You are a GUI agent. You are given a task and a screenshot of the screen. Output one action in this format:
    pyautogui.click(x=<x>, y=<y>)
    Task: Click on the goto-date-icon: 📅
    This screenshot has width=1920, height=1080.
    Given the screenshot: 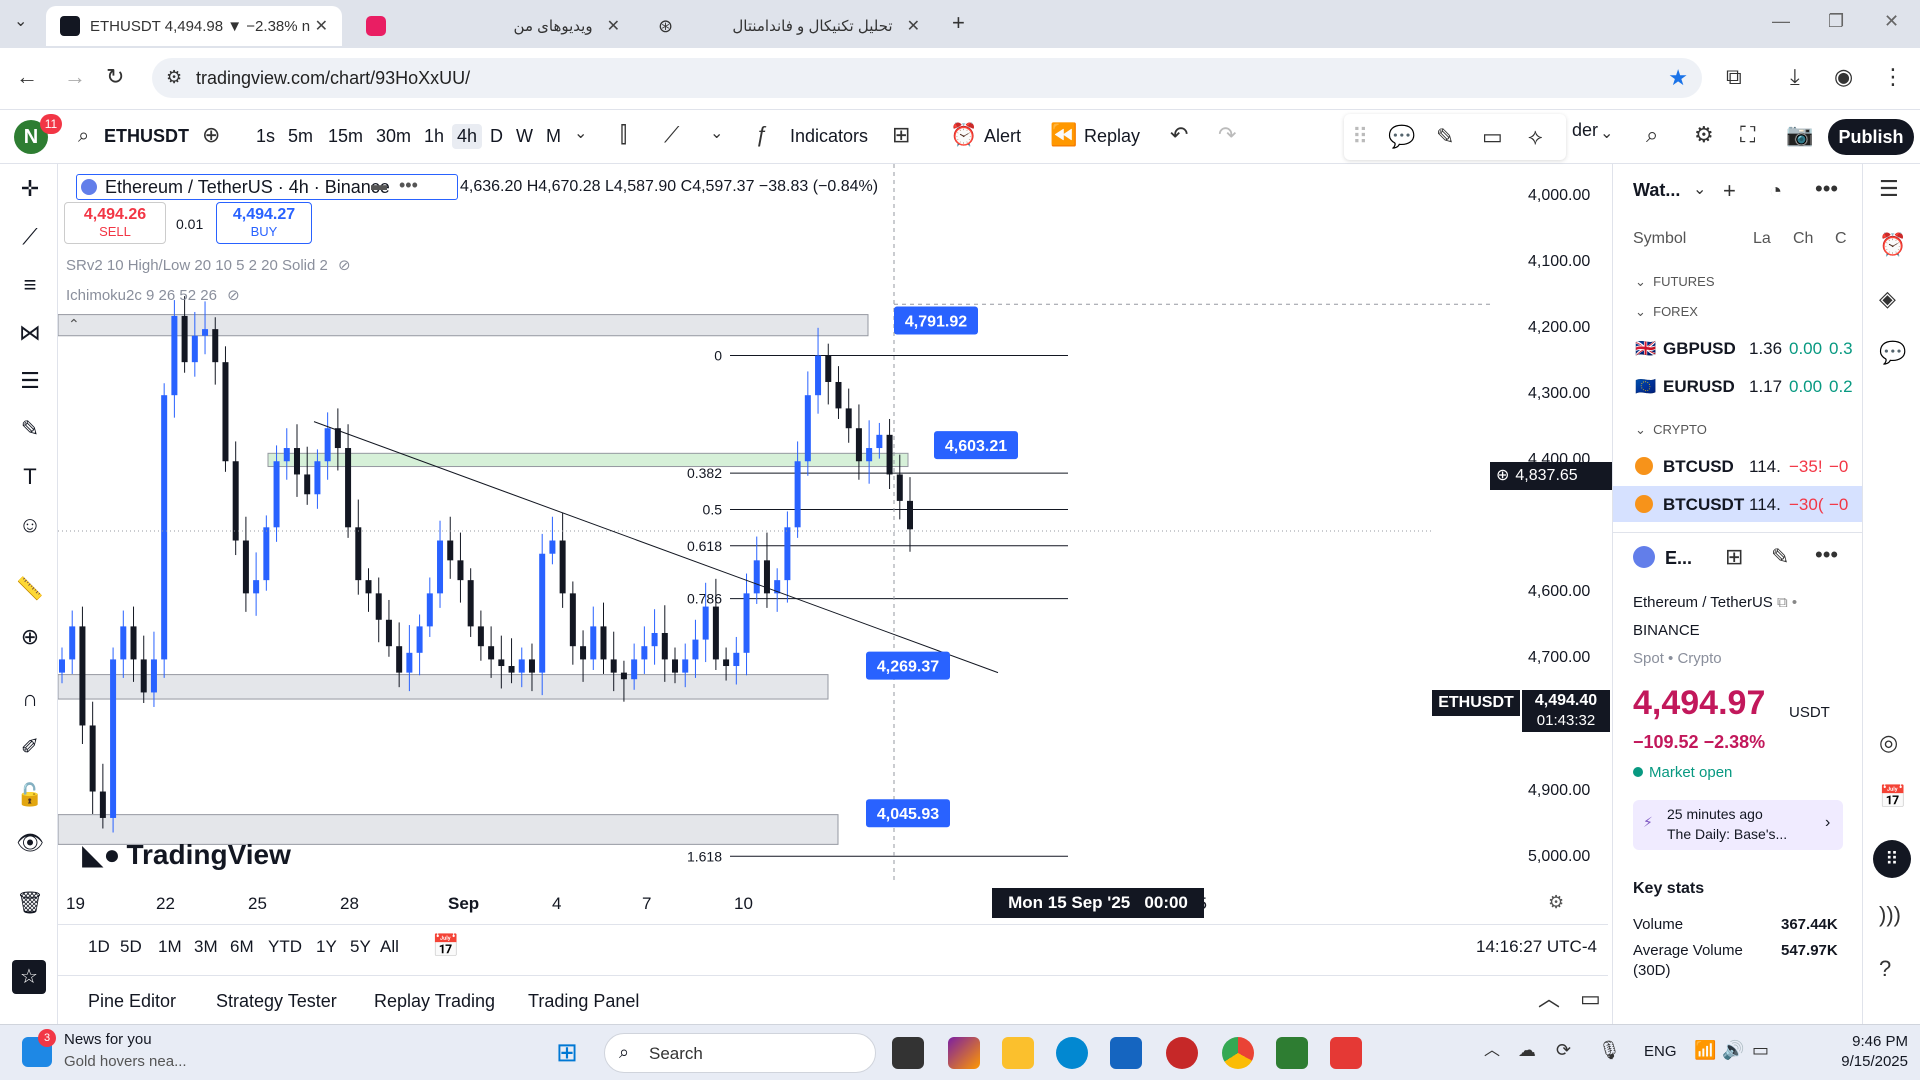 What is the action you would take?
    pyautogui.click(x=445, y=946)
    